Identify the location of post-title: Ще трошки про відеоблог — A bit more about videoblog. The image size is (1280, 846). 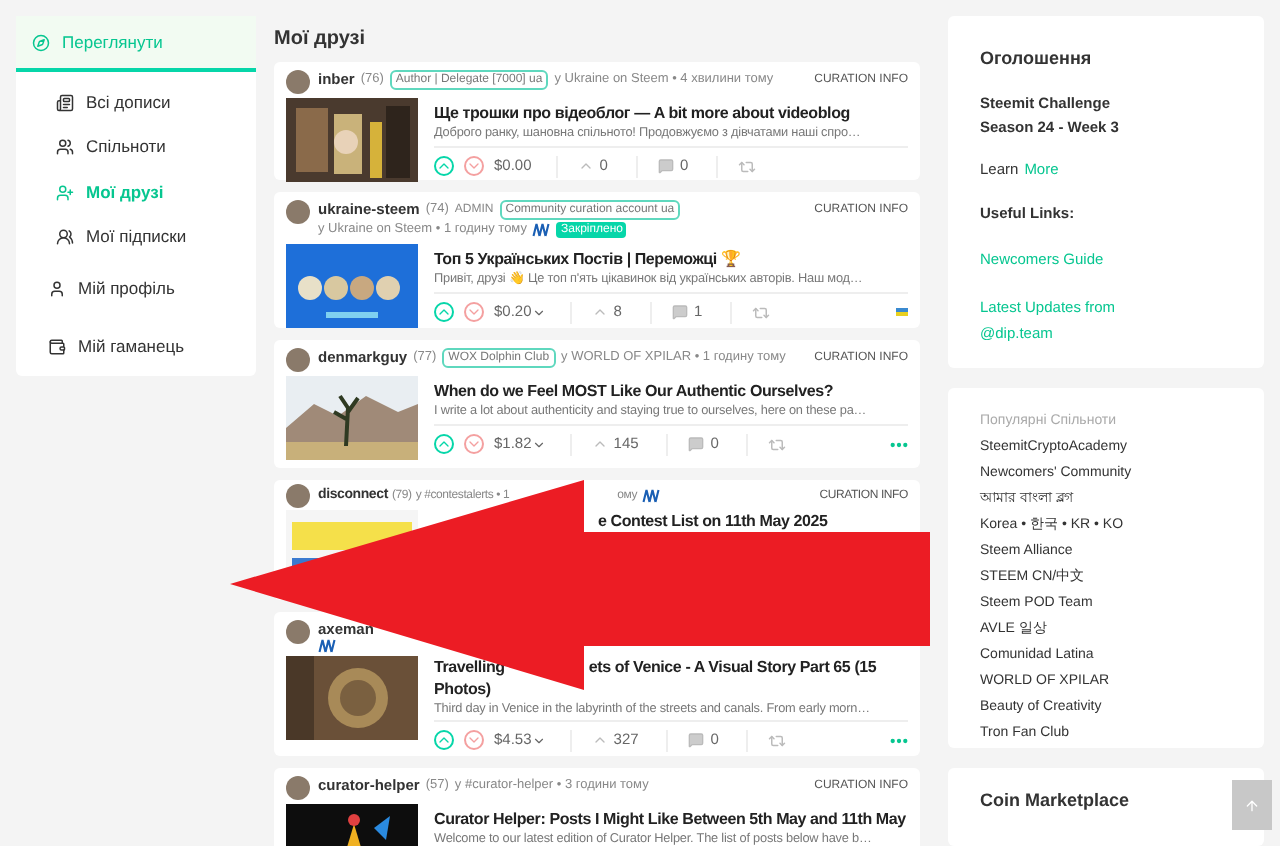
(671, 113).